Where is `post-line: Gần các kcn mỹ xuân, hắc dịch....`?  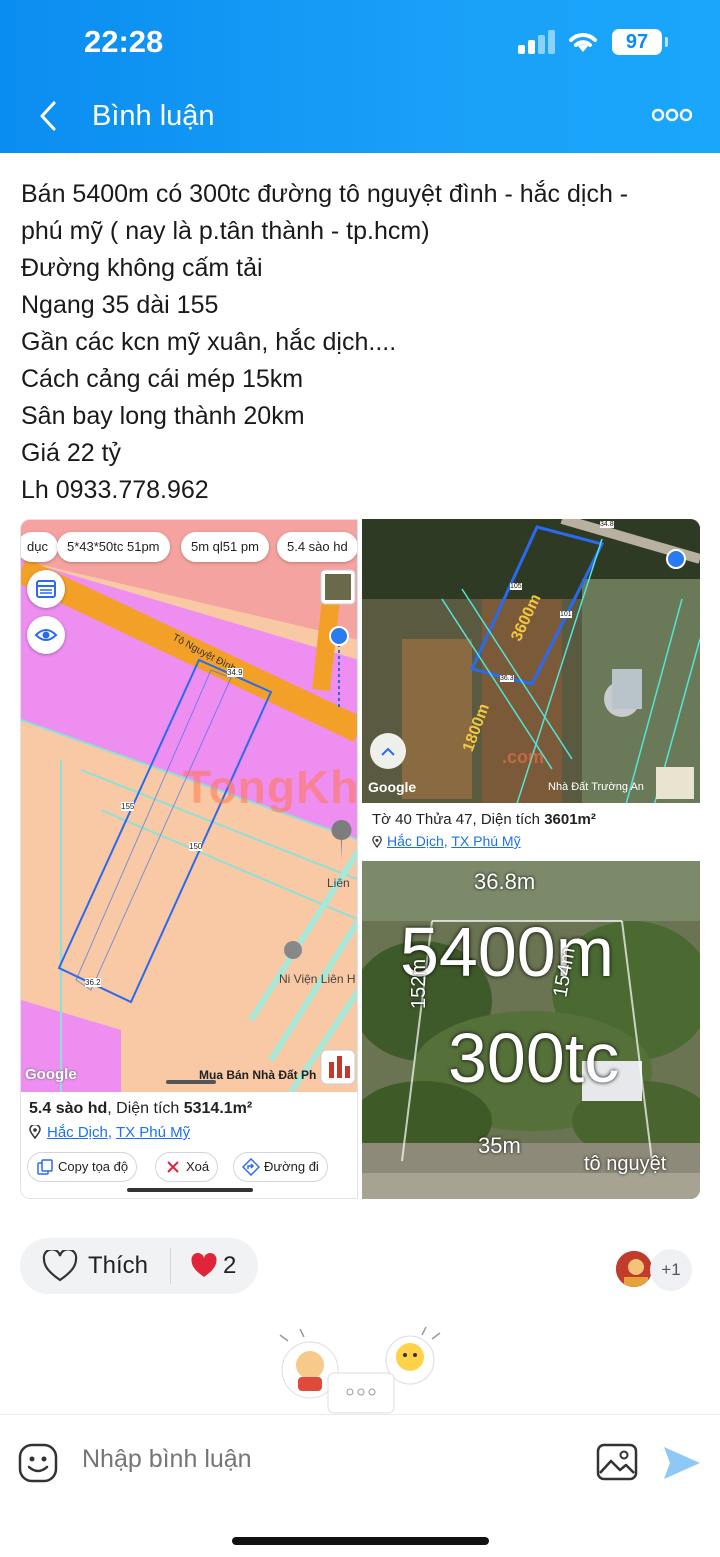
post-line: Gần các kcn mỹ xuân, hắc dịch.... is located at coordinates (209, 342).